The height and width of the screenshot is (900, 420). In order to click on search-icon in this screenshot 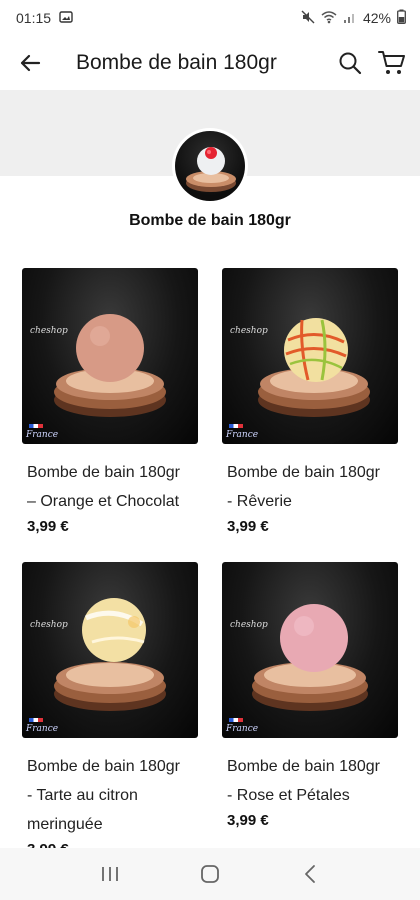, I will do `click(350, 63)`.